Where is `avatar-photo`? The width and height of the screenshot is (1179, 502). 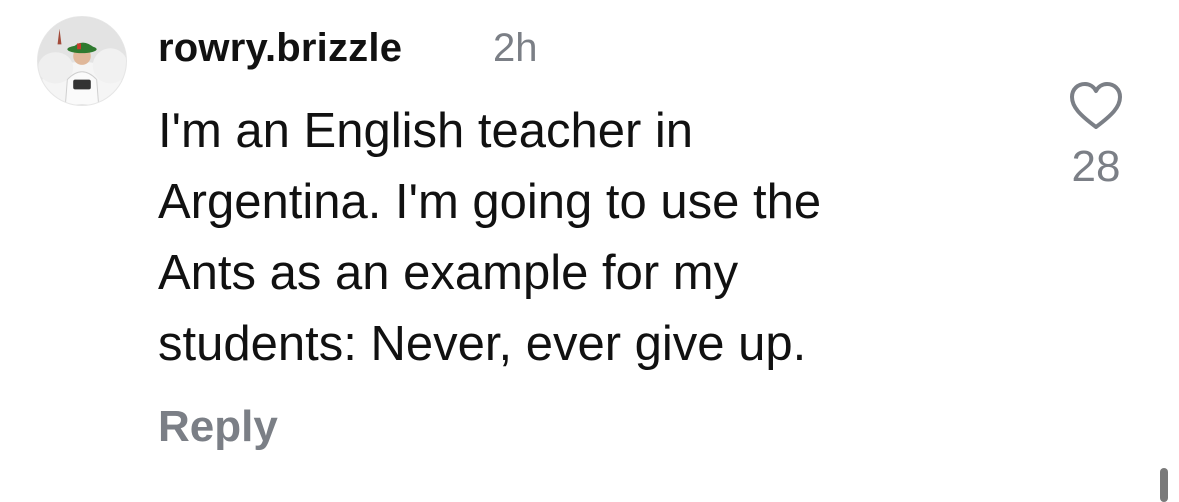 avatar-photo is located at coordinates (82, 61).